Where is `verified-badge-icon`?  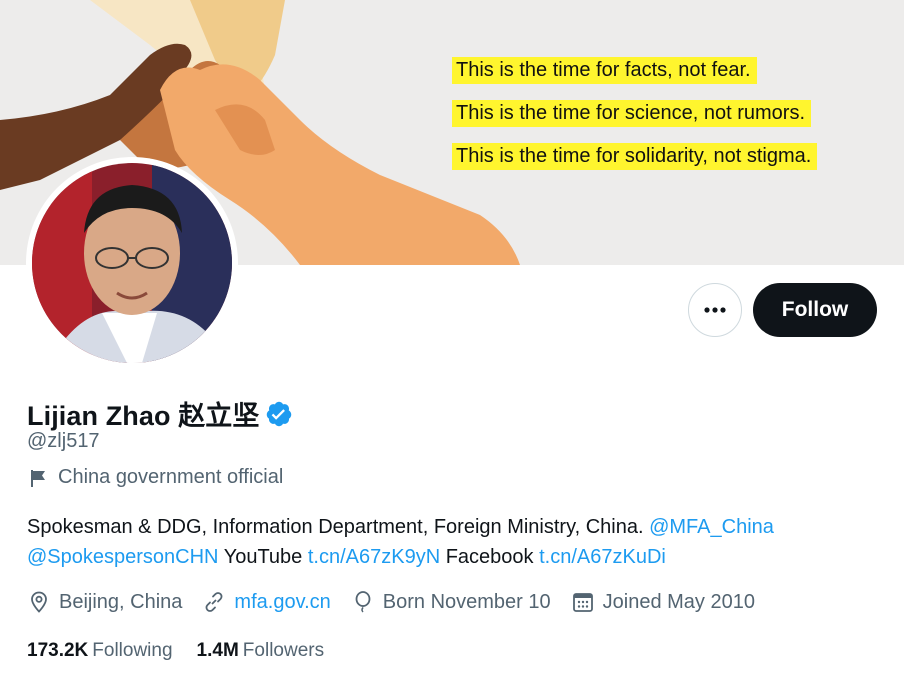 verified-badge-icon is located at coordinates (279, 414).